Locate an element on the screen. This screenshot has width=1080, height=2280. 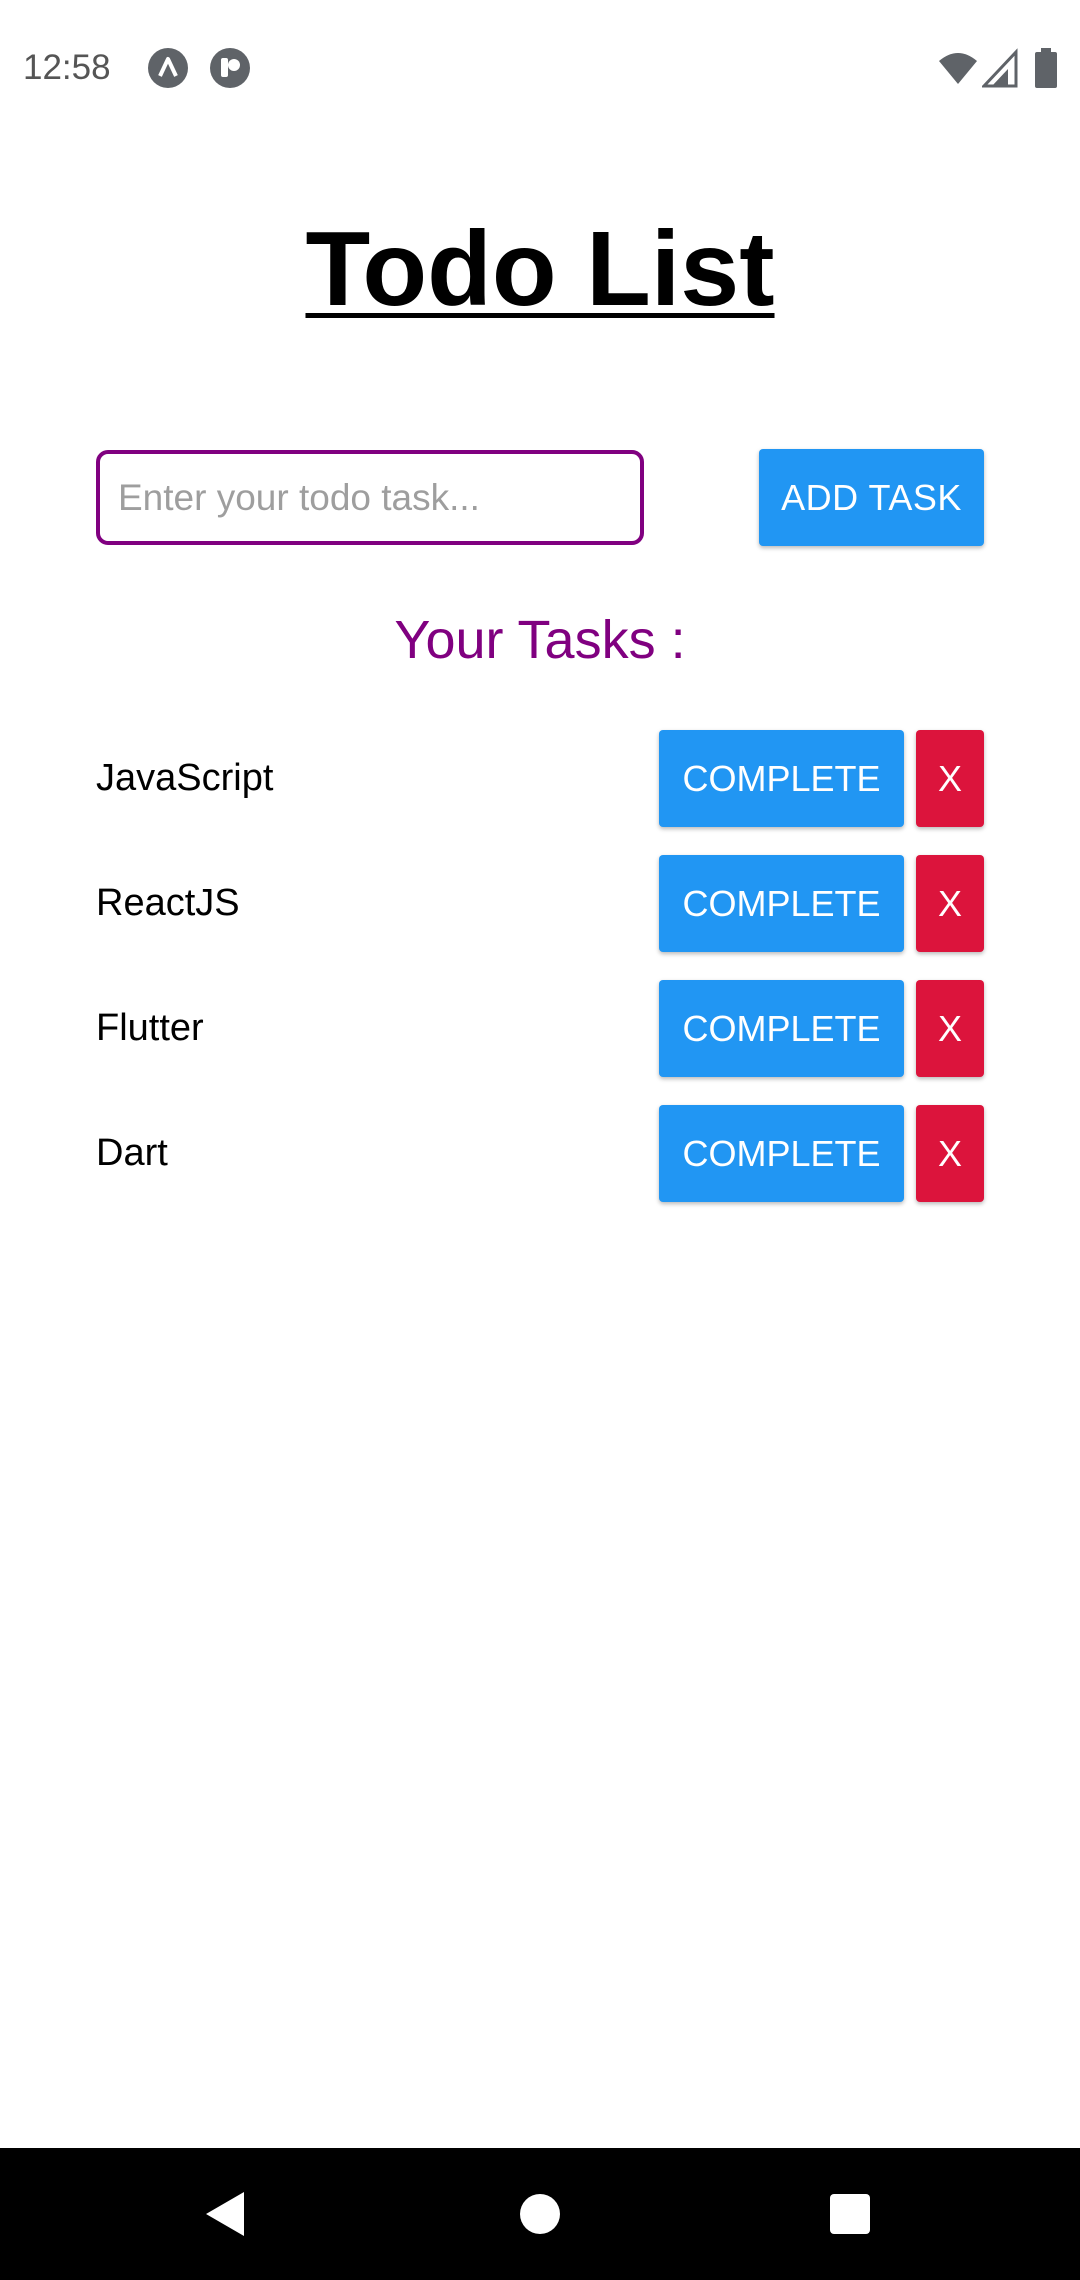
task-row: ReactJS COMPLETE X is located at coordinates (540, 903).